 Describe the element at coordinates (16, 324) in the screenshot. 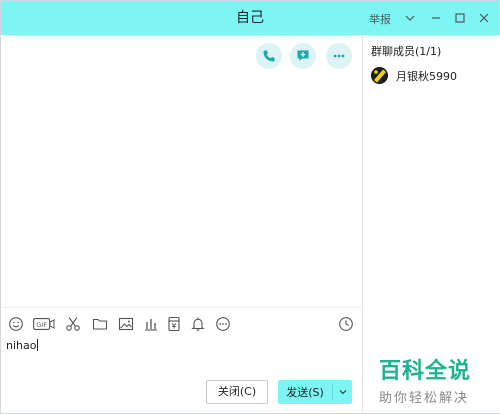

I see `emoji-icon` at that location.